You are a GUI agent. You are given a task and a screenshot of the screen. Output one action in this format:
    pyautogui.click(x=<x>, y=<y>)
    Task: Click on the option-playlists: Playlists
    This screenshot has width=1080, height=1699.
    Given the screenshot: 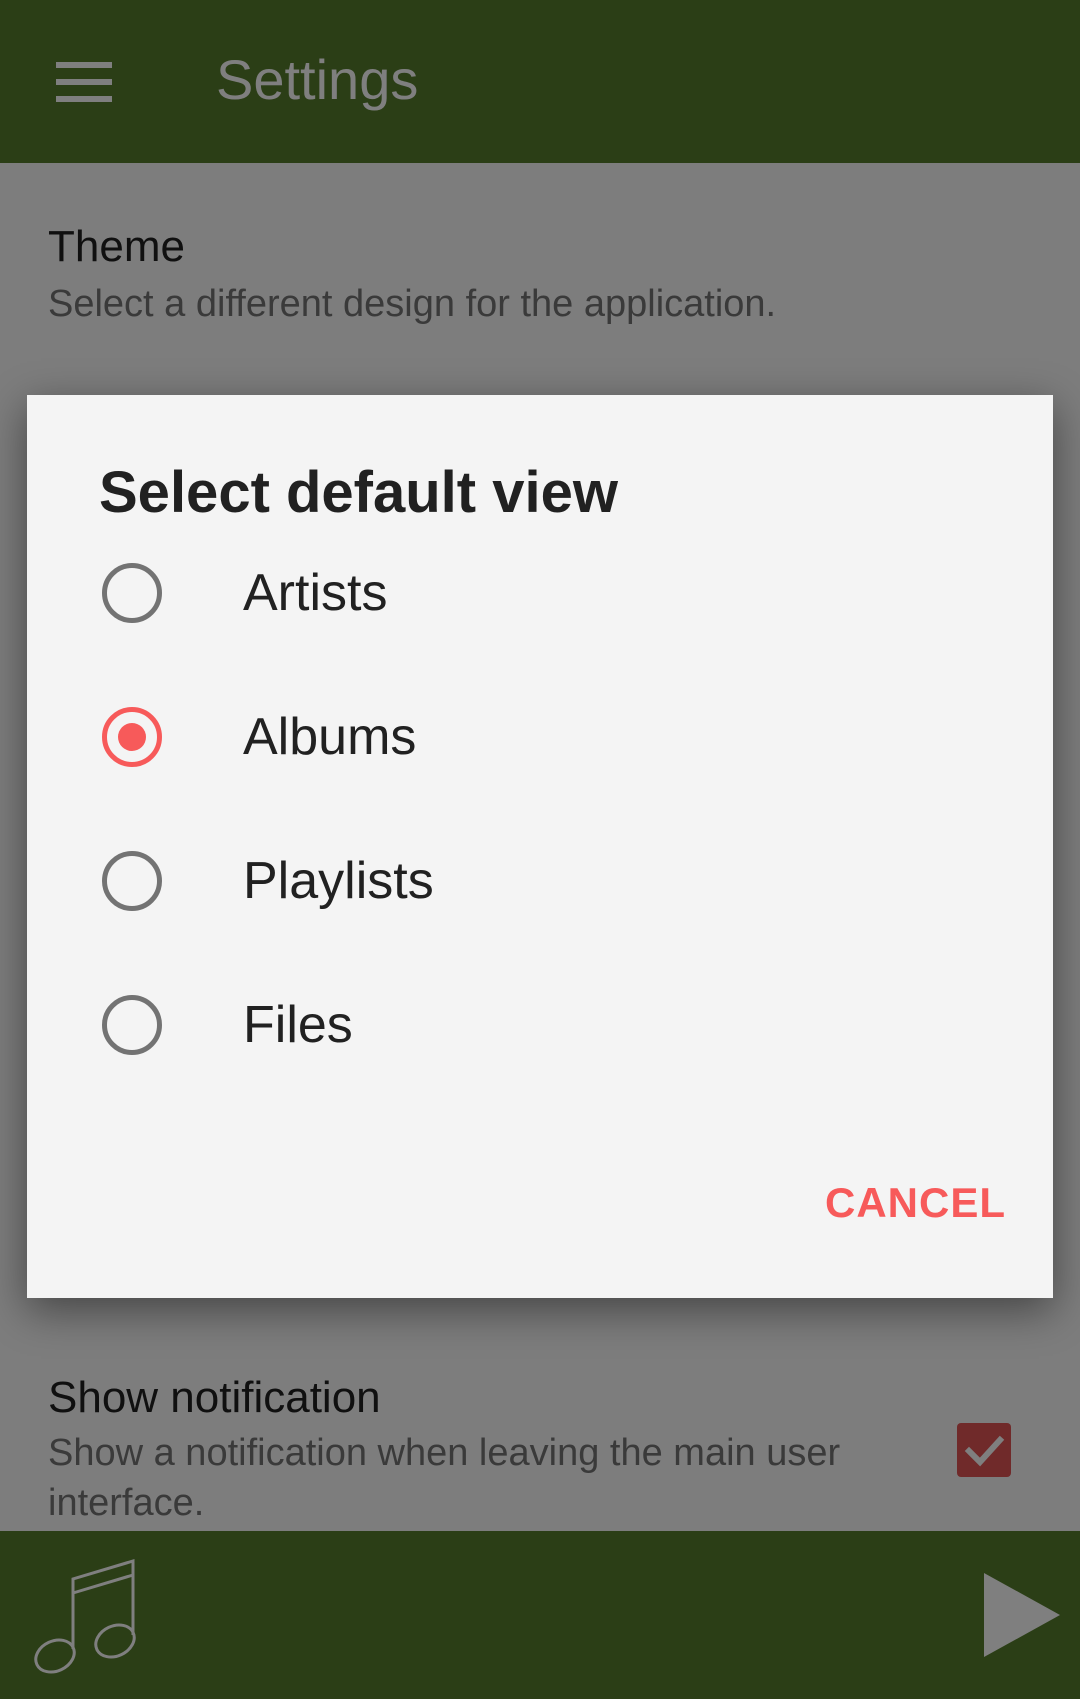 What is the action you would take?
    pyautogui.click(x=540, y=881)
    